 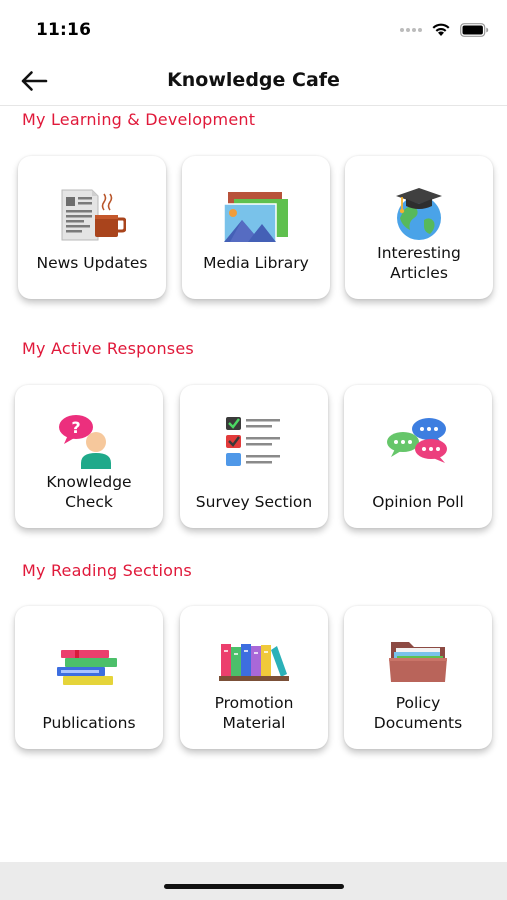 I want to click on card-label: Media Library, so click(x=256, y=263).